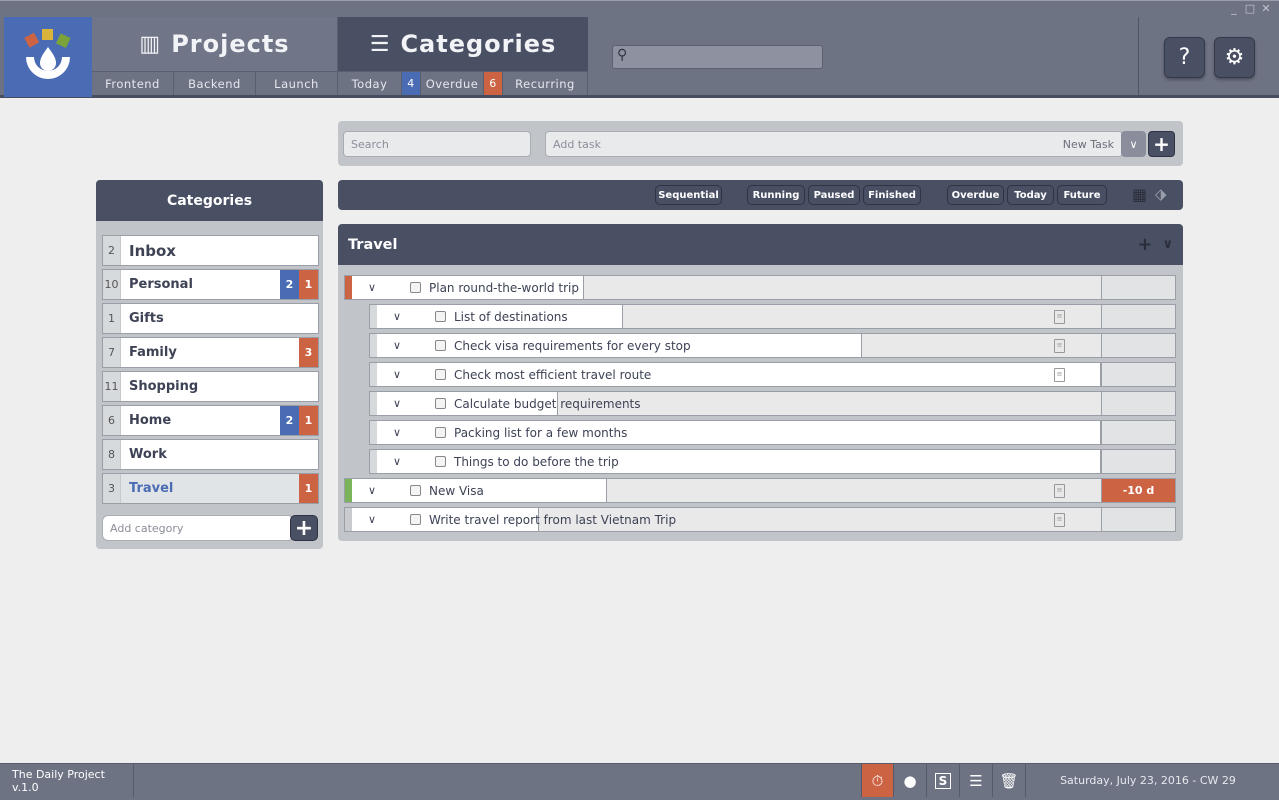  I want to click on tab-project-backend: Backend, so click(215, 83).